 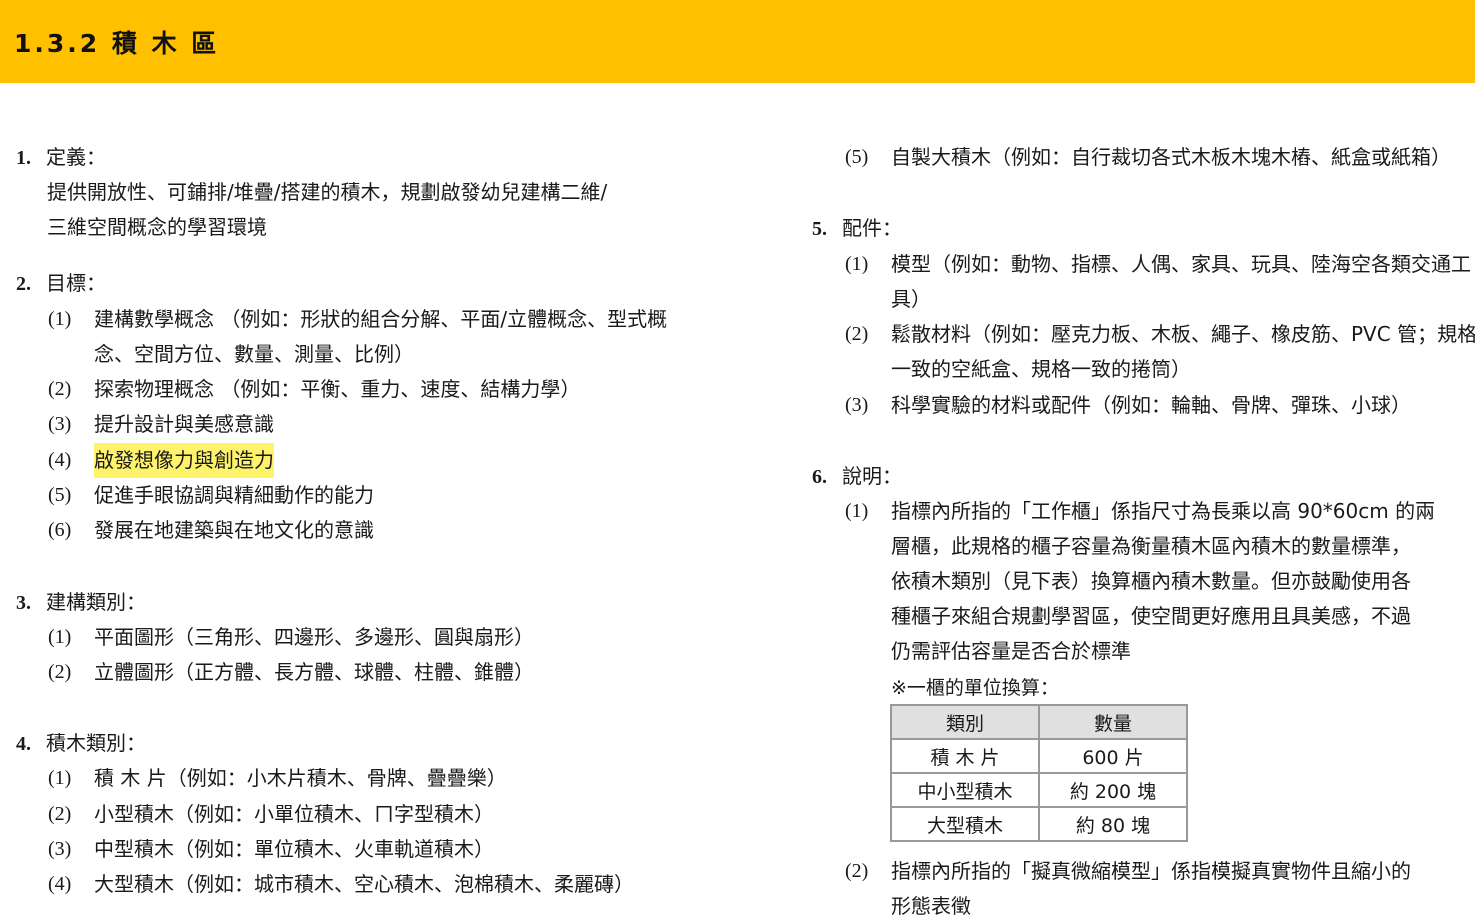 What do you see at coordinates (1151, 581) in the screenshot?
I see `item-text: 依積木類別（見下表）換算櫃內積木數量。但亦鼓勵使用各` at bounding box center [1151, 581].